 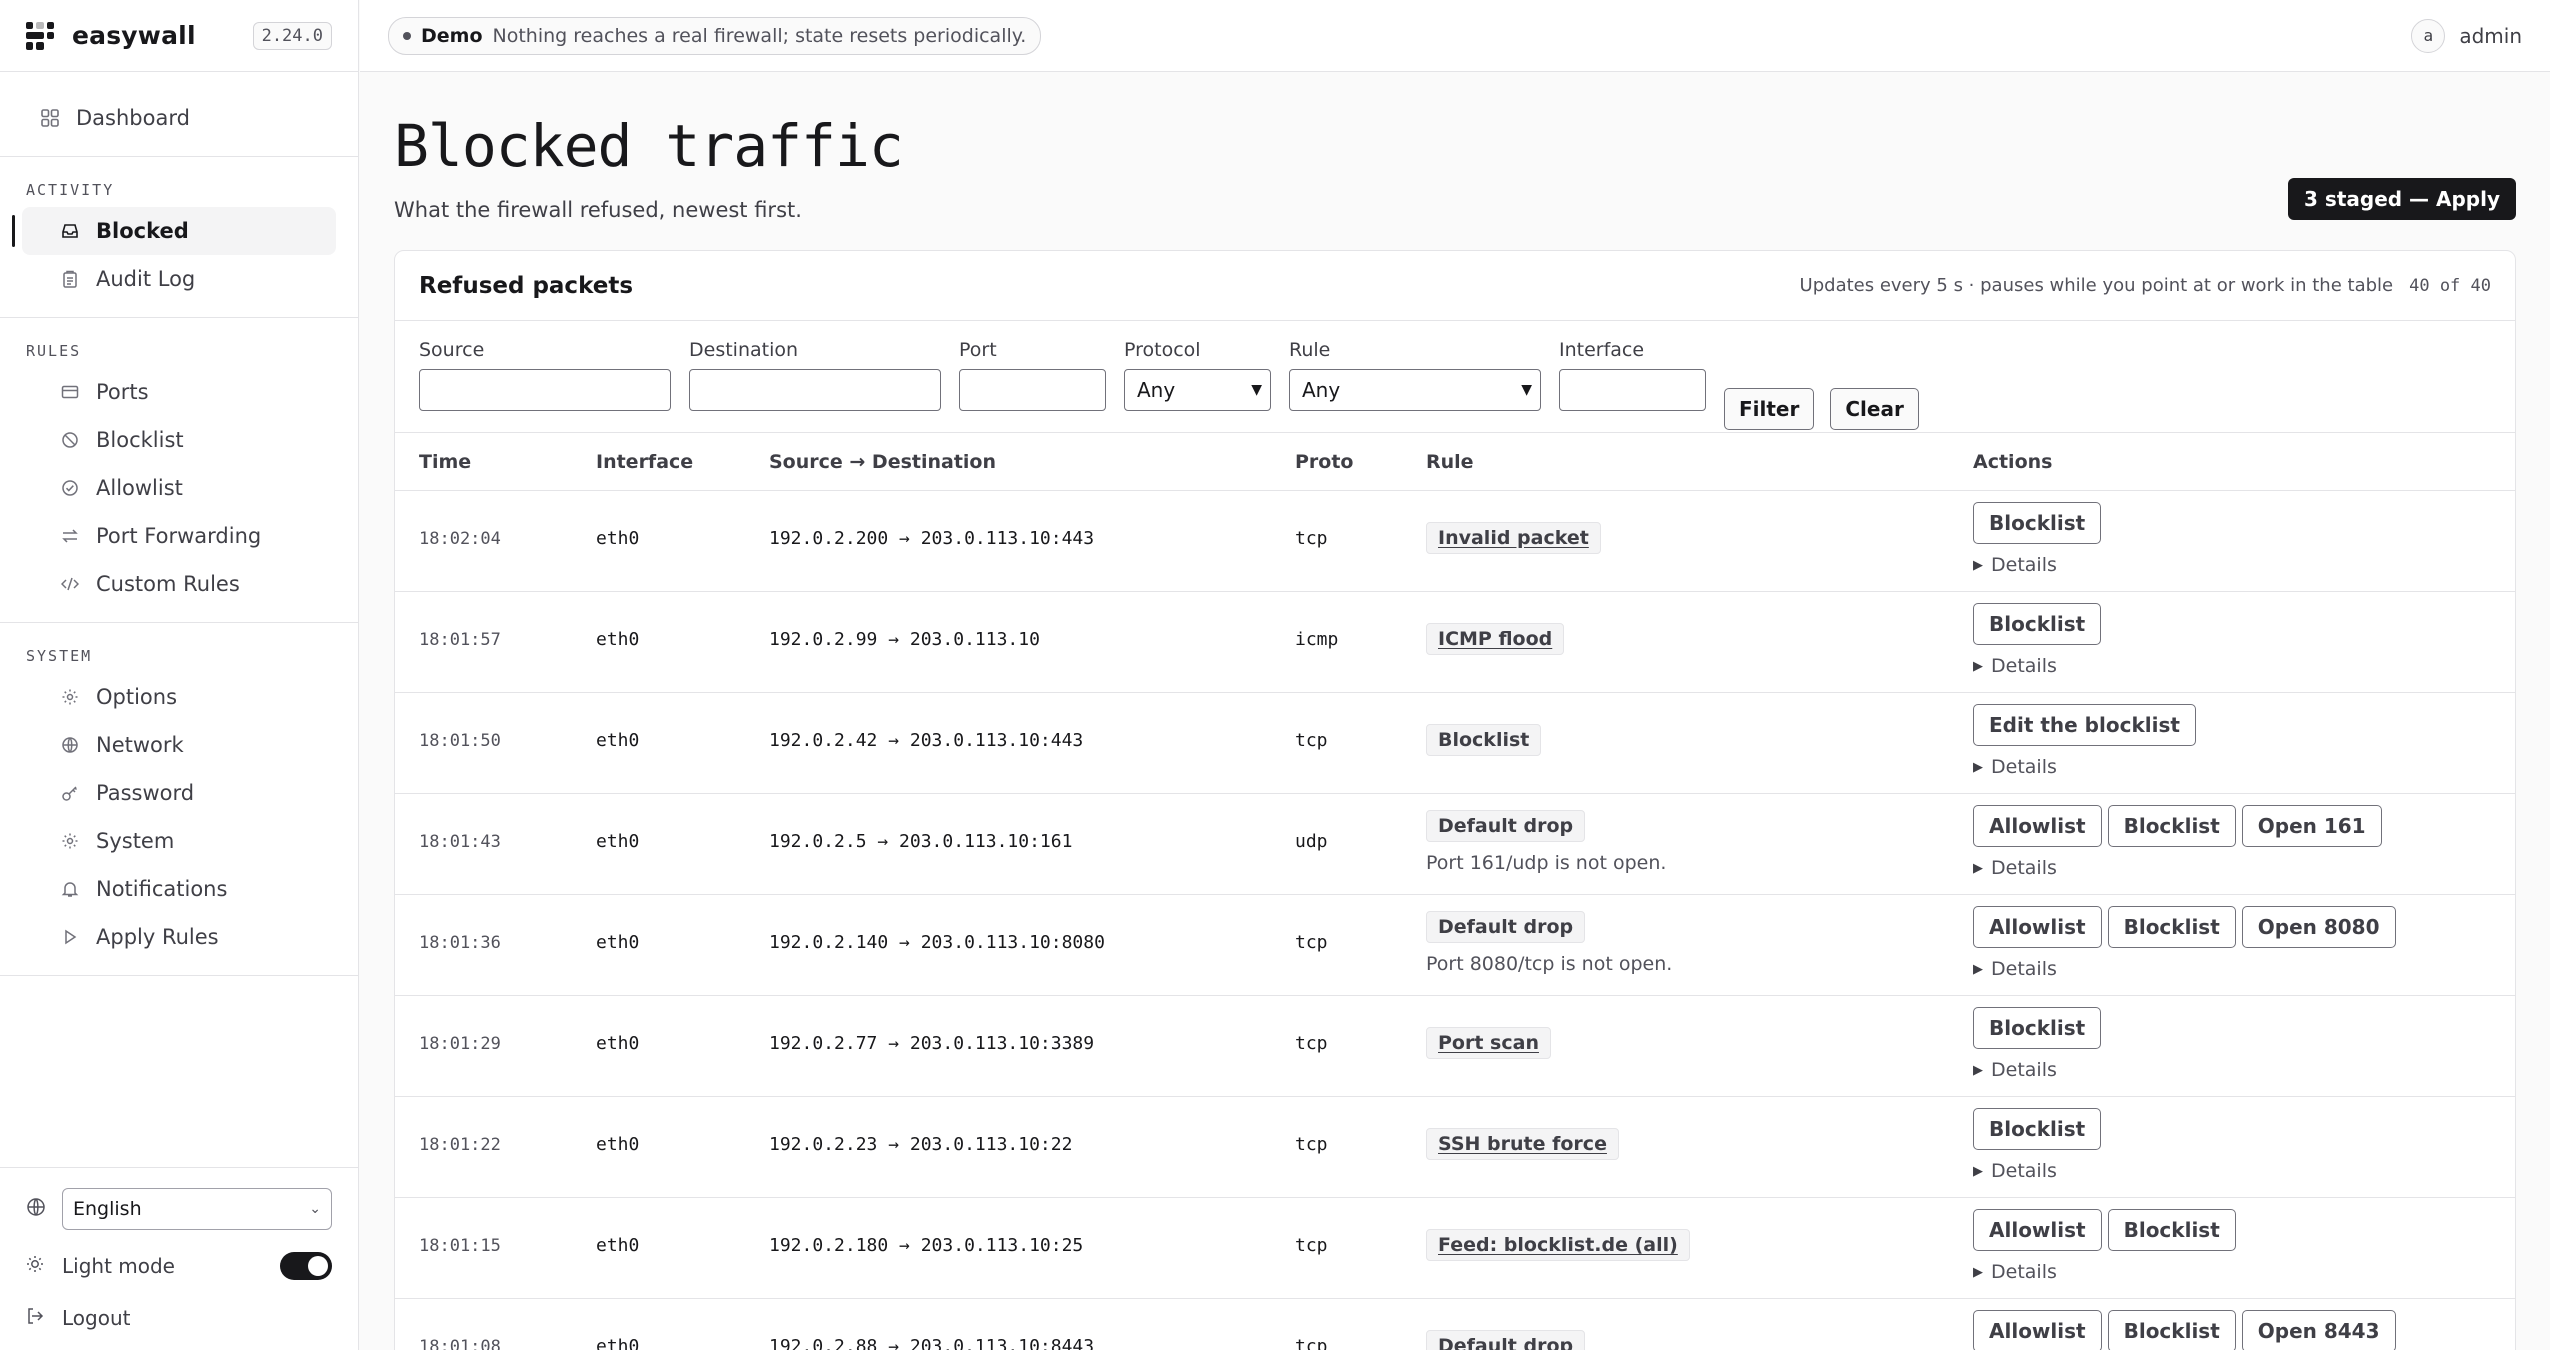 What do you see at coordinates (179, 118) in the screenshot?
I see `sidebar-item-dashboard: Dashboard` at bounding box center [179, 118].